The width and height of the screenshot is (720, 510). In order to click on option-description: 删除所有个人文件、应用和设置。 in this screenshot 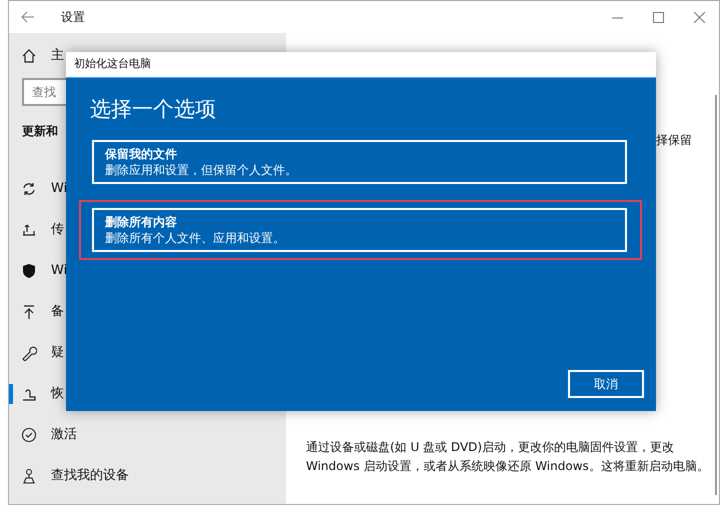, I will do `click(195, 238)`.